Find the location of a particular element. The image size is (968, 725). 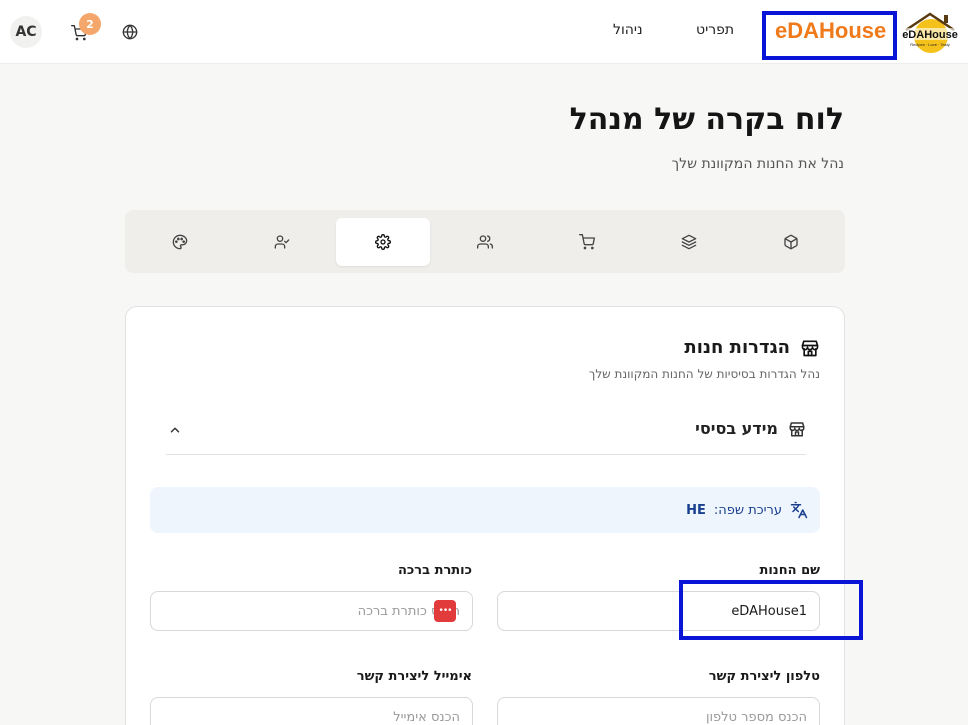

shopping-cart-icon is located at coordinates (587, 242).